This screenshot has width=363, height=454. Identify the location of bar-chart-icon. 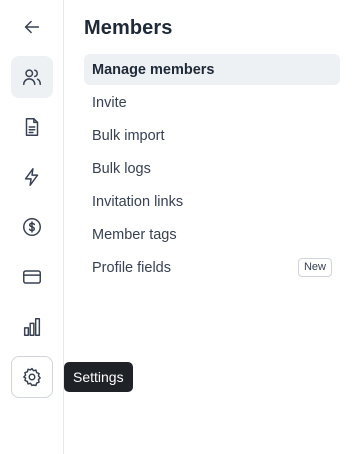
(32, 327).